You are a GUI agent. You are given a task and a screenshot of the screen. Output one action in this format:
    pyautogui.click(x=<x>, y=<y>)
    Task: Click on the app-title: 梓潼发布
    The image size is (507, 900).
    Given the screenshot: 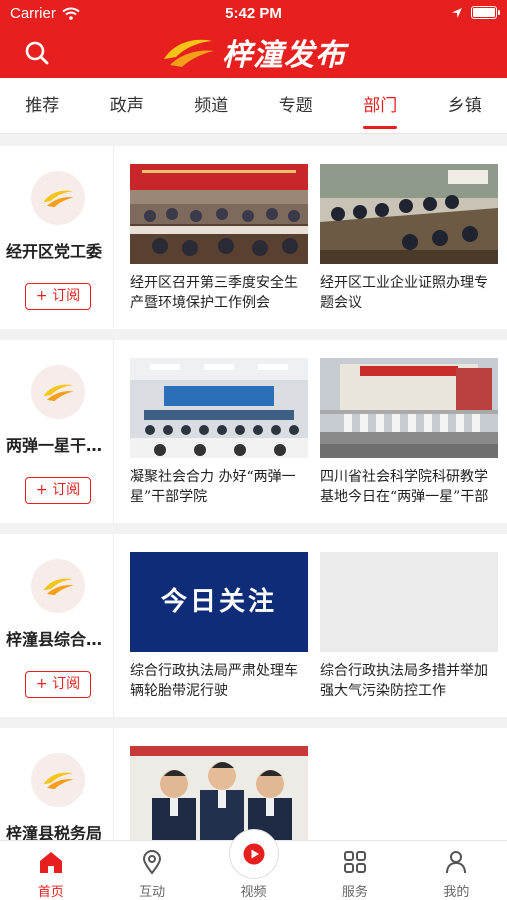 What is the action you would take?
    pyautogui.click(x=284, y=55)
    